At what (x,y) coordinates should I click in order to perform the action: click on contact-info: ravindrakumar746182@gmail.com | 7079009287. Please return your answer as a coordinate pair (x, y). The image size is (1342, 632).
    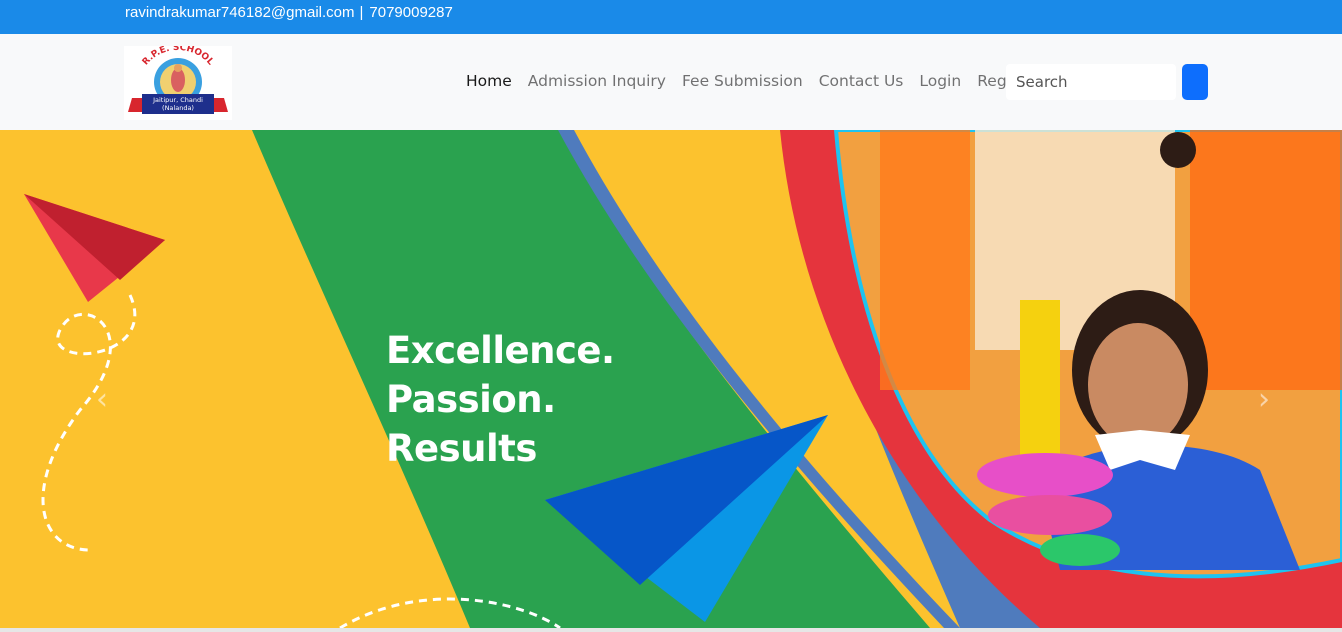
    Looking at the image, I should click on (289, 12).